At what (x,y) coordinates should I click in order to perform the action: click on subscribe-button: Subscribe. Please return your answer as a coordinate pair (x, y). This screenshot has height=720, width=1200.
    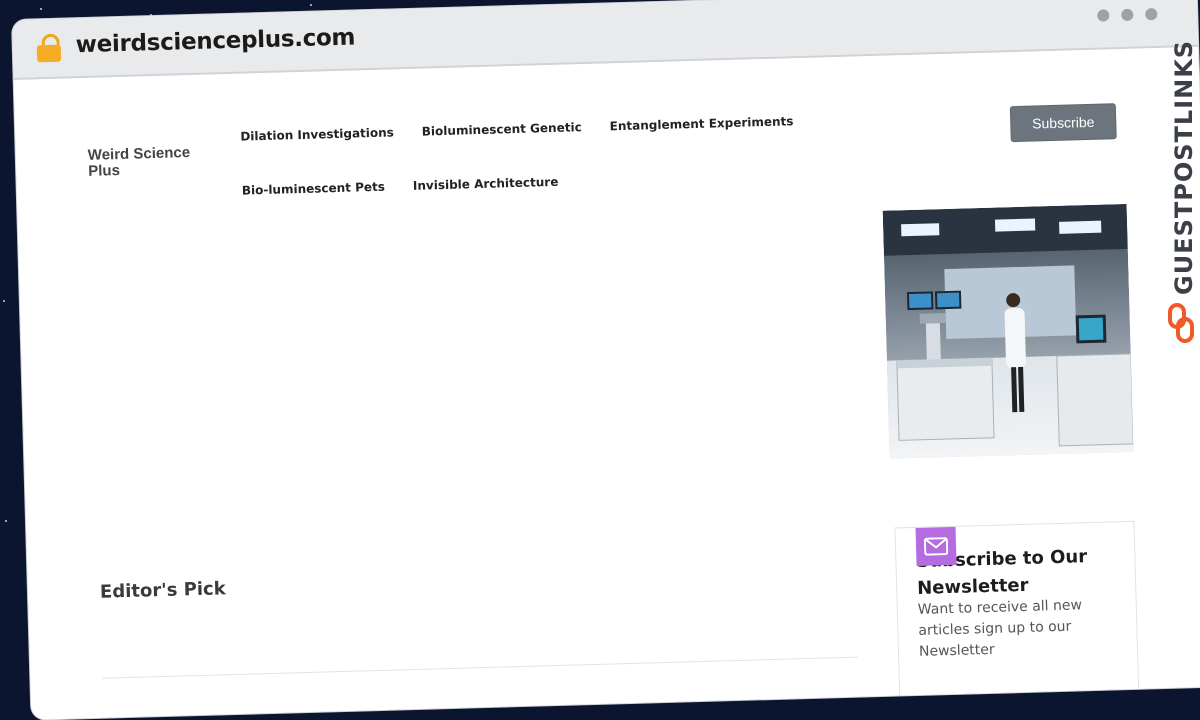
    Looking at the image, I should click on (1063, 123).